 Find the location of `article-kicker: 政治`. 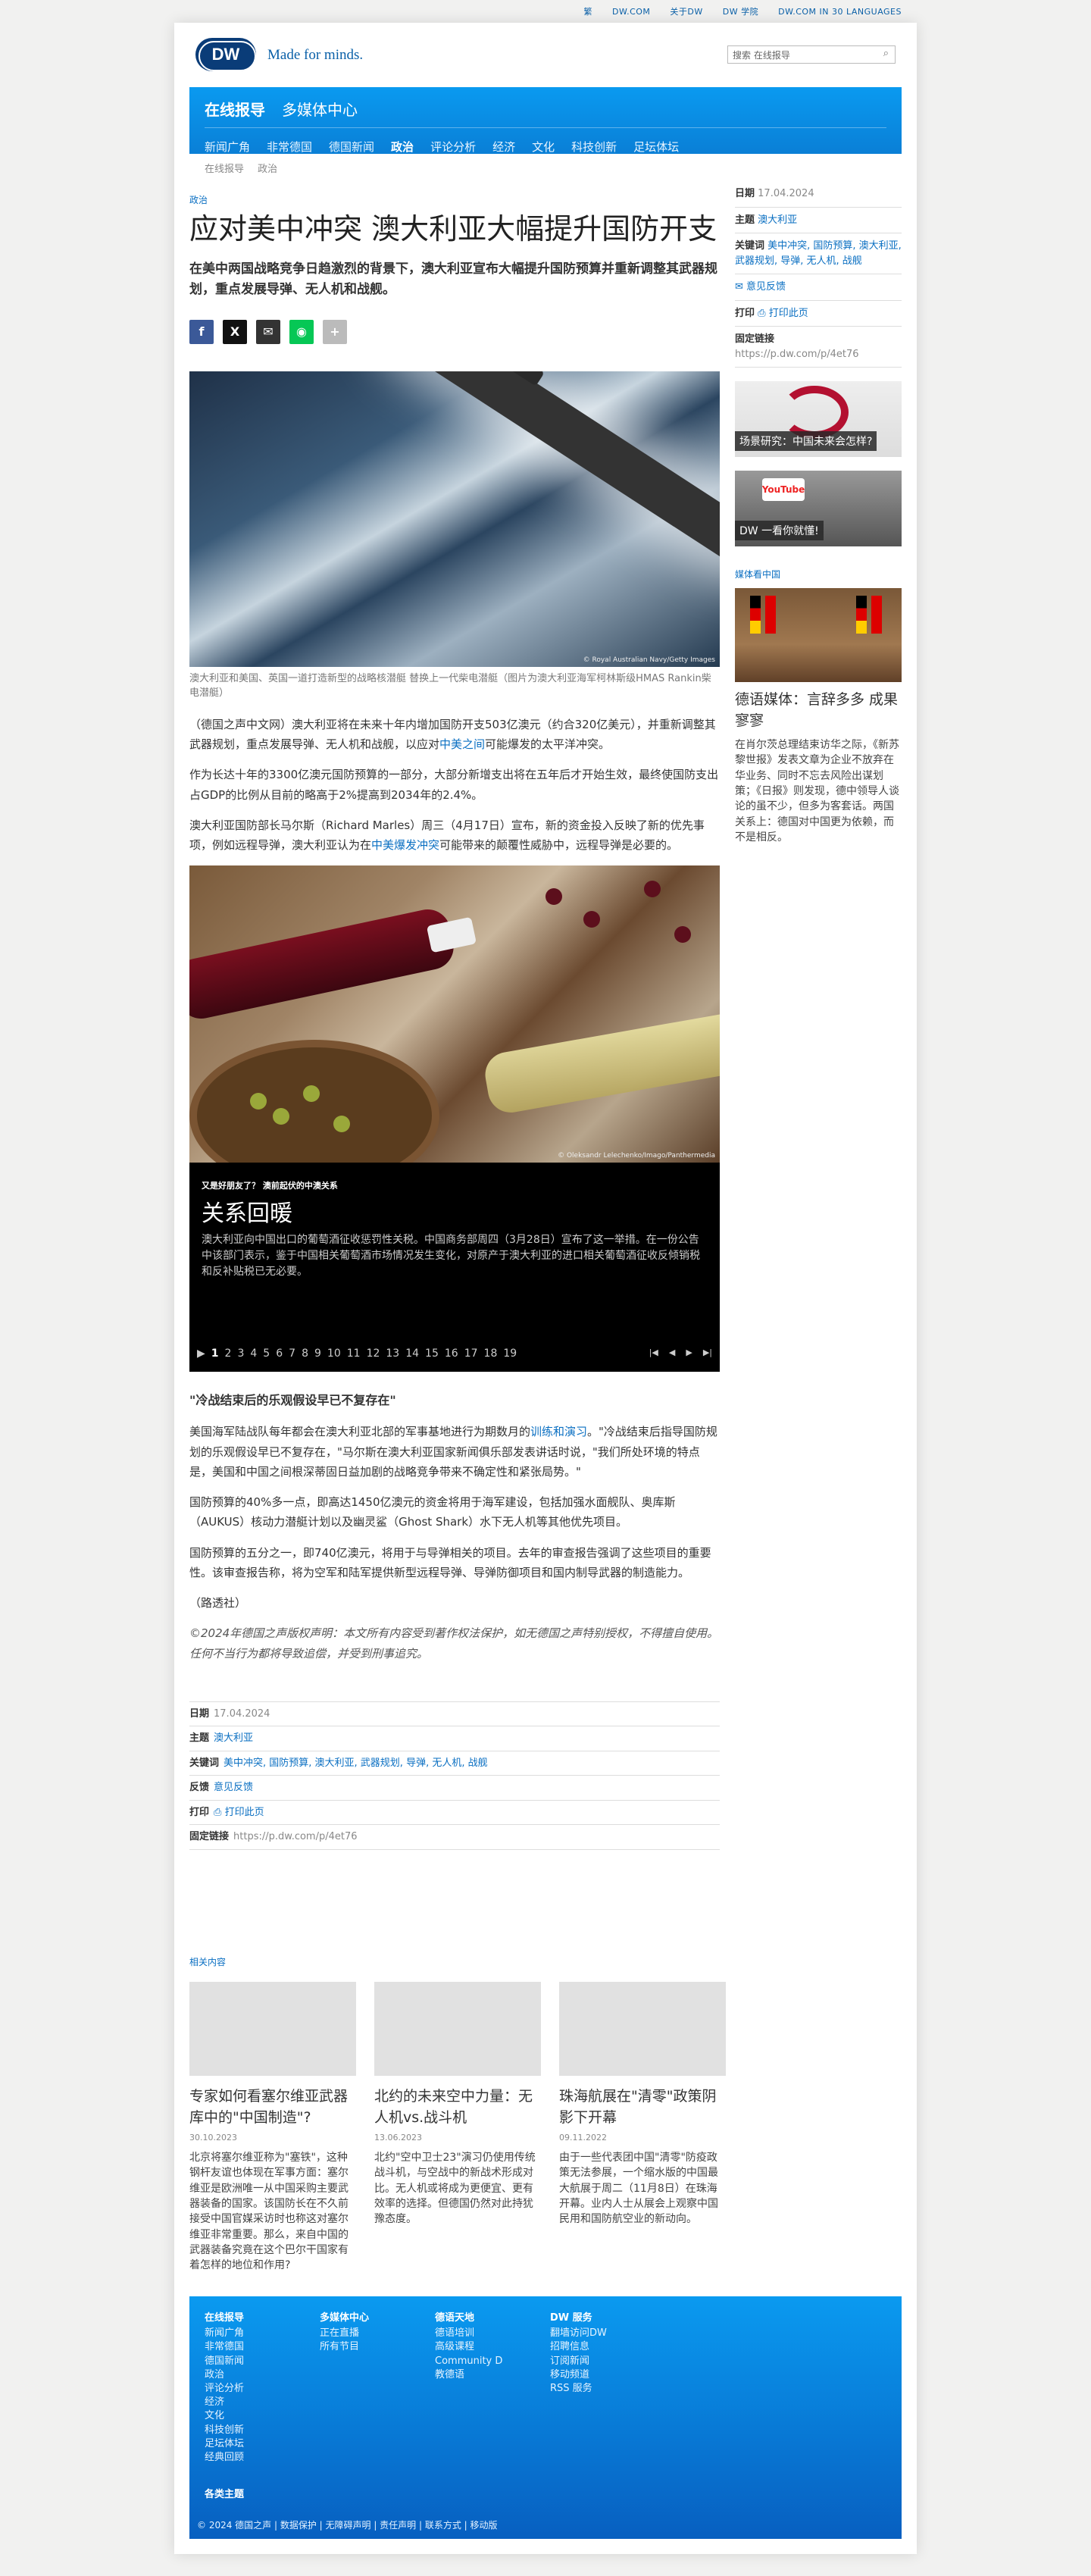

article-kicker: 政治 is located at coordinates (455, 199).